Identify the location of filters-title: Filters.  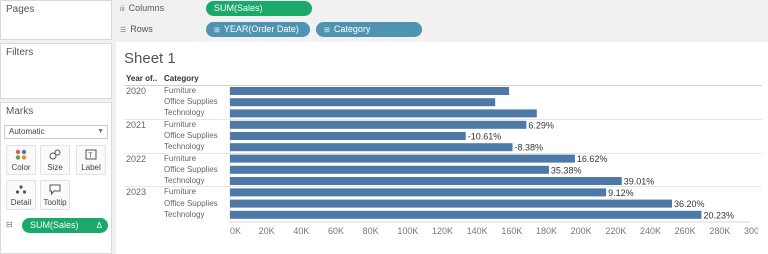
(20, 52).